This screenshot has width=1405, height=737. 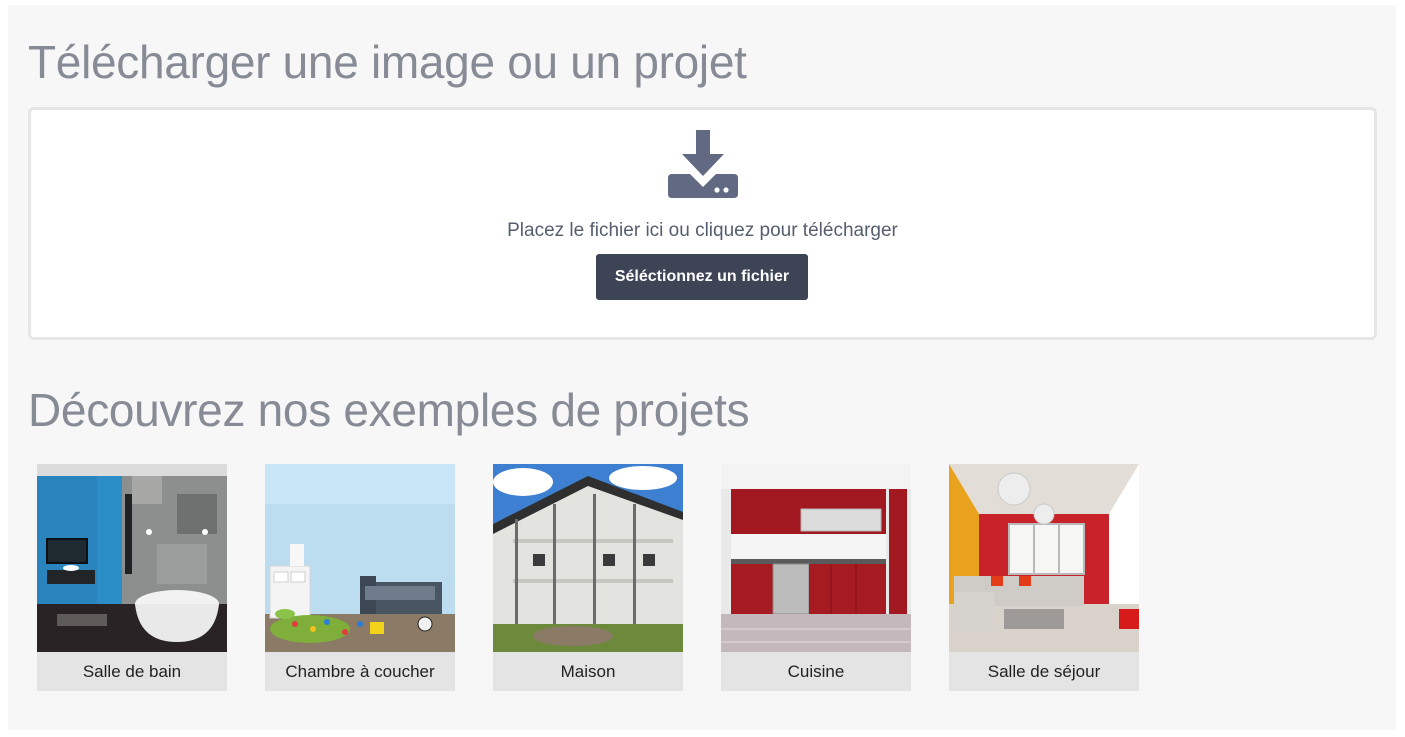 What do you see at coordinates (1044, 558) in the screenshot?
I see `living-room-thumbnail` at bounding box center [1044, 558].